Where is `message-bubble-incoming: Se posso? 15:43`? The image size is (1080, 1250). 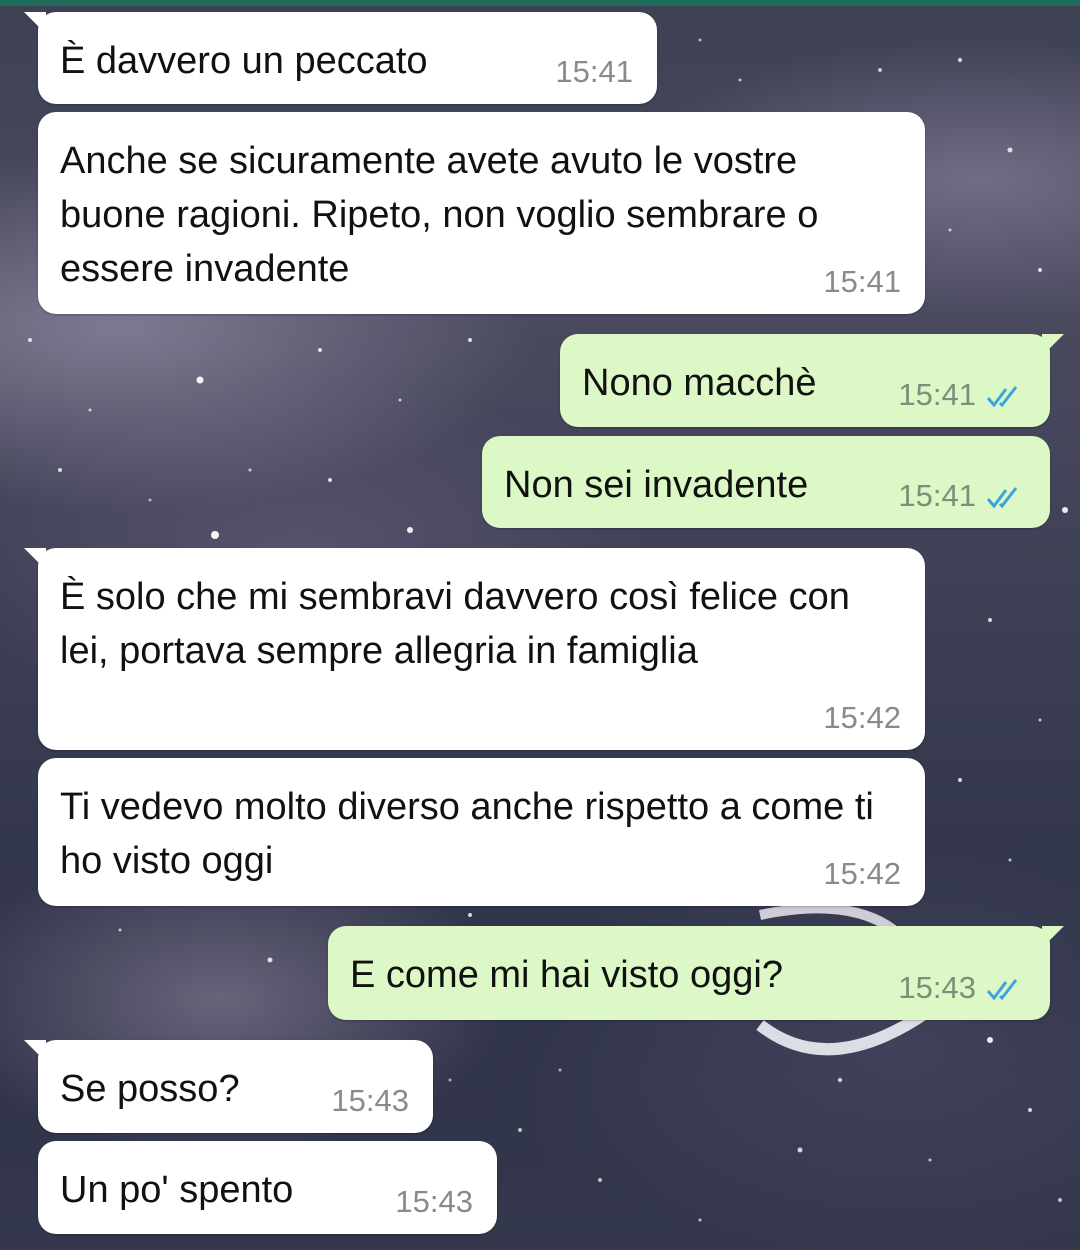
message-bubble-incoming: Se posso? 15:43 is located at coordinates (228, 1086).